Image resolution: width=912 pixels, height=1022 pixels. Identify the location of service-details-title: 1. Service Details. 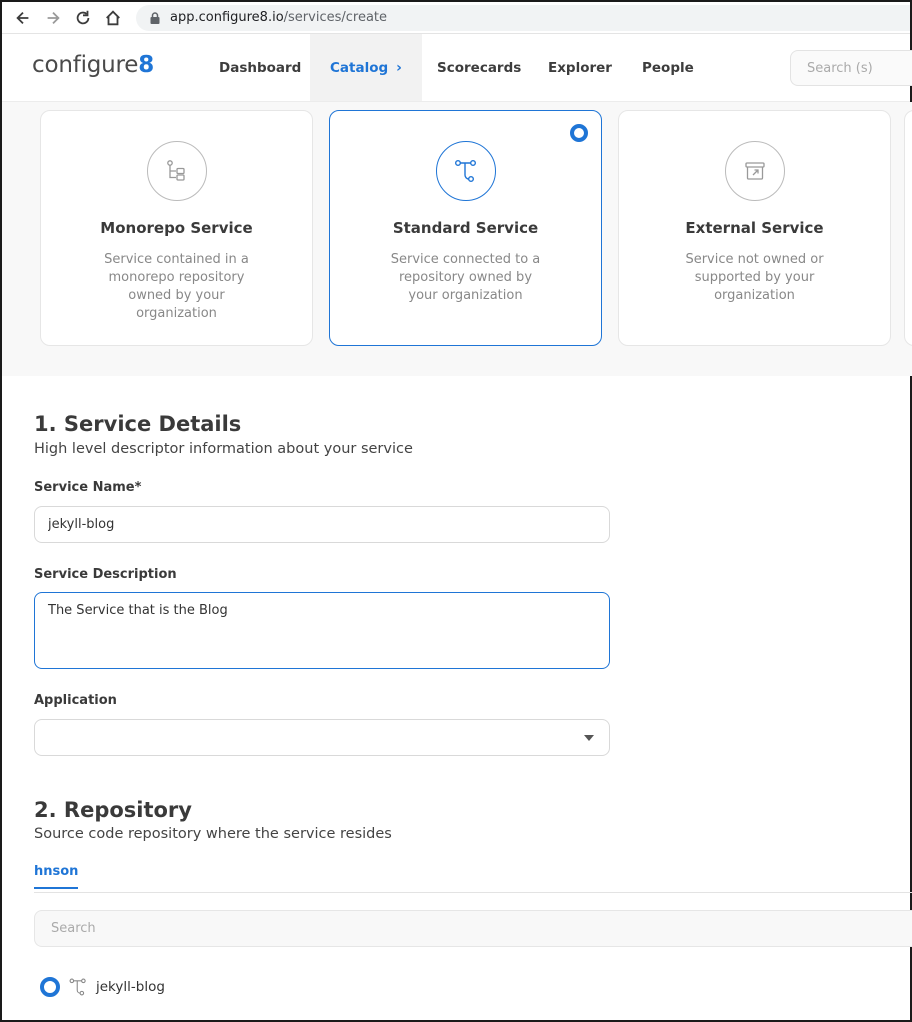
(138, 424).